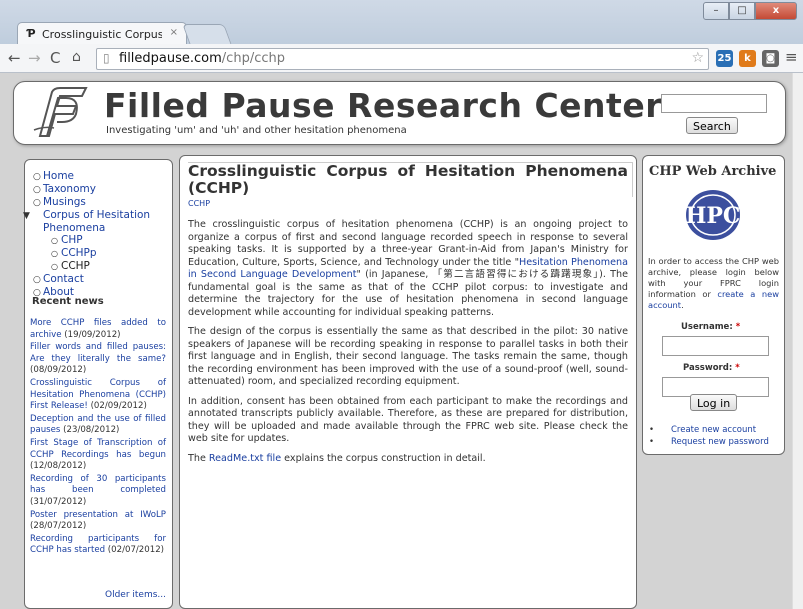 The height and width of the screenshot is (609, 803). What do you see at coordinates (714, 402) in the screenshot?
I see `login-button: Log in` at bounding box center [714, 402].